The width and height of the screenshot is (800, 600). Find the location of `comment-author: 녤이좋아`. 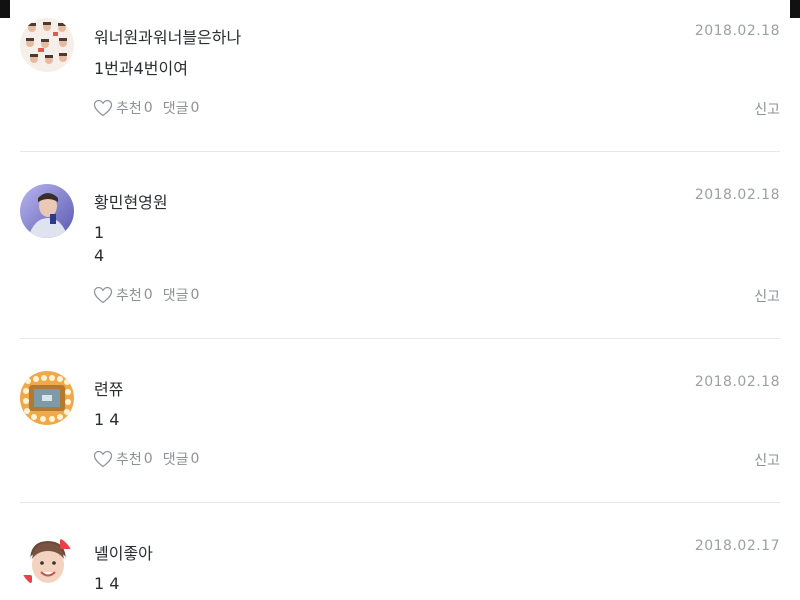

comment-author: 녤이좋아 is located at coordinates (123, 552).